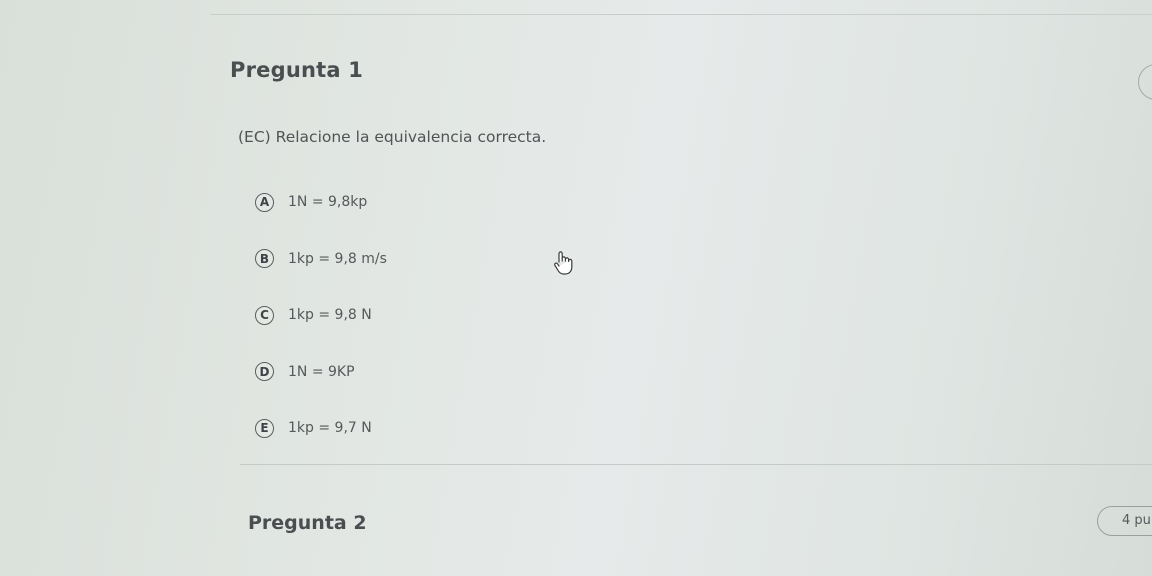 This screenshot has width=1152, height=576. What do you see at coordinates (696, 464) in the screenshot?
I see `question-divider` at bounding box center [696, 464].